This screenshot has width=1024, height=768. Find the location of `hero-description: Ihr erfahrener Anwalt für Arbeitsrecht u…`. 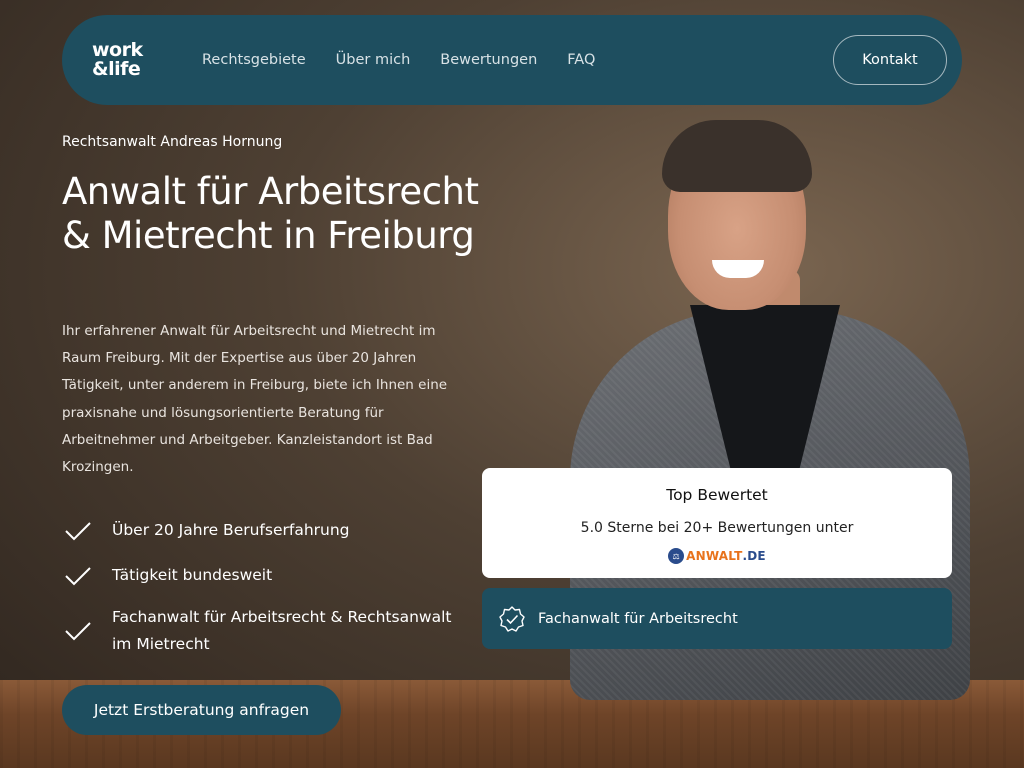

hero-description: Ihr erfahrener Anwalt für Arbeitsrecht u… is located at coordinates (255, 399).